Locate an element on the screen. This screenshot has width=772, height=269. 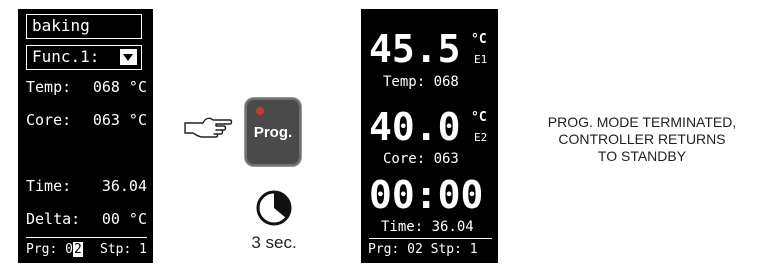
delta-row: Delta: 00 °C is located at coordinates (86, 219).